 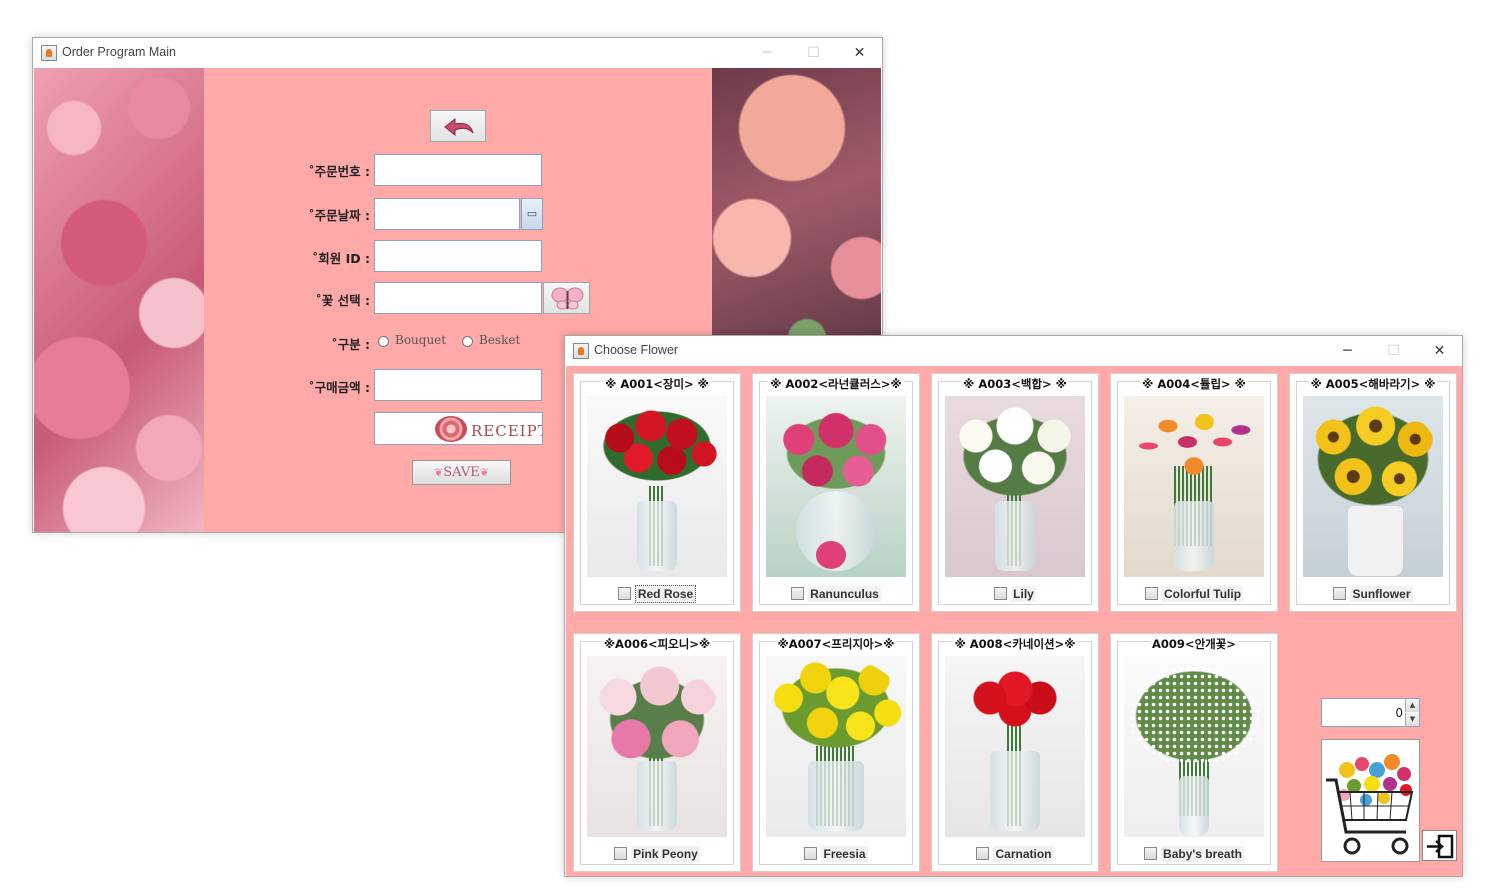 What do you see at coordinates (339, 215) in the screenshot?
I see `order-date-label: ˚주문날짜 :` at bounding box center [339, 215].